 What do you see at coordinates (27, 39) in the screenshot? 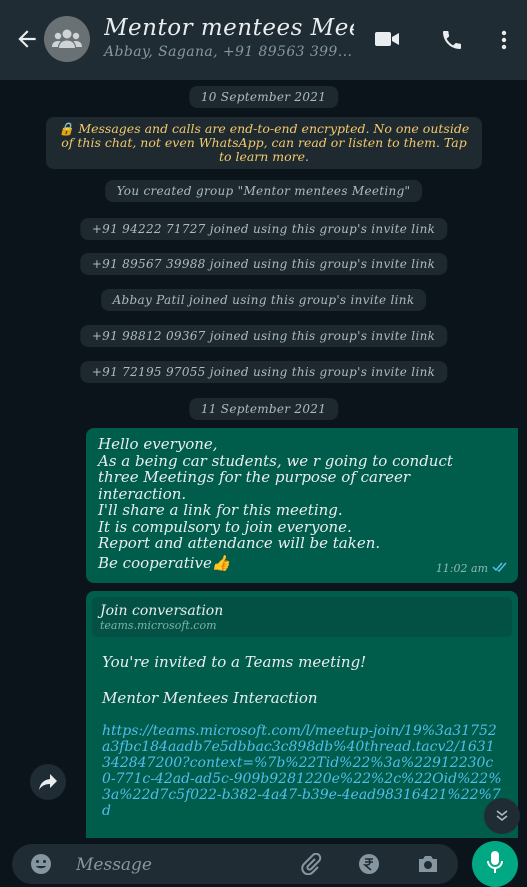
I see `back-arrow-icon` at bounding box center [27, 39].